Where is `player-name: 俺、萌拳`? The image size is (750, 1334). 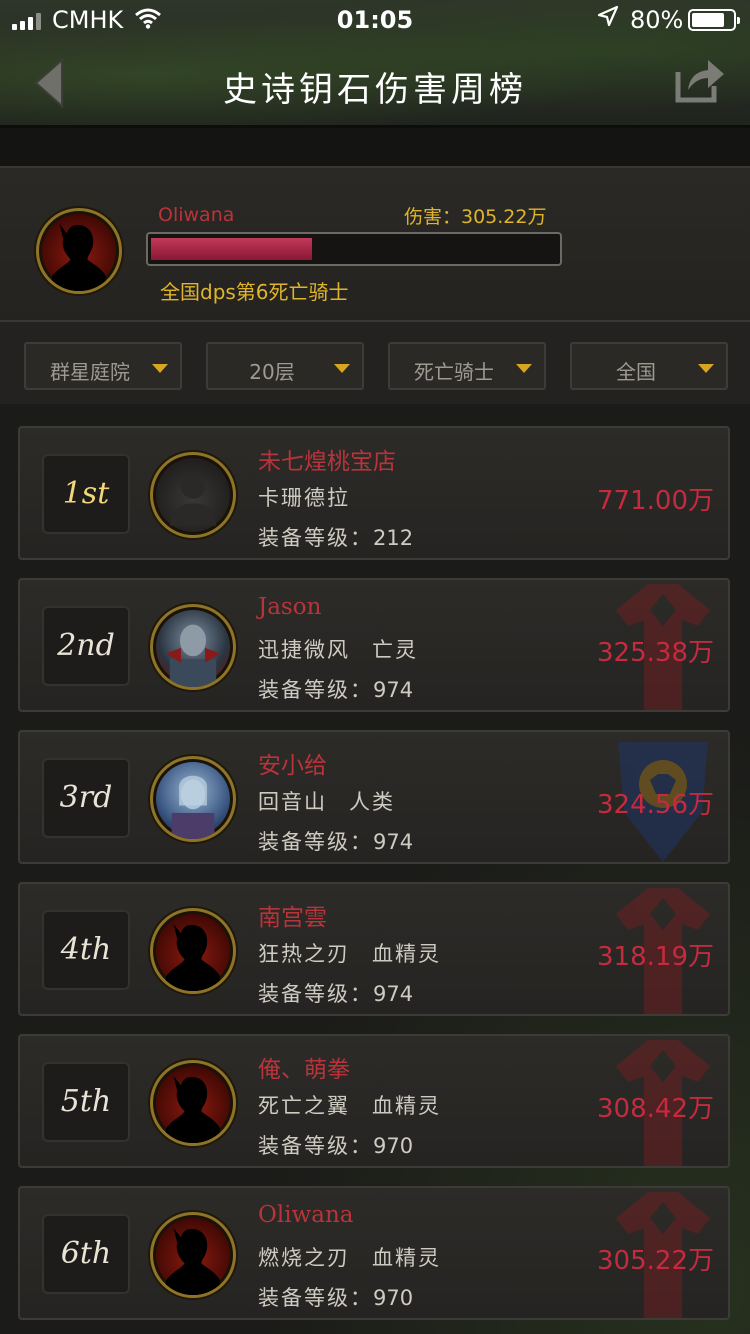
player-name: 俺、萌拳 is located at coordinates (304, 1070).